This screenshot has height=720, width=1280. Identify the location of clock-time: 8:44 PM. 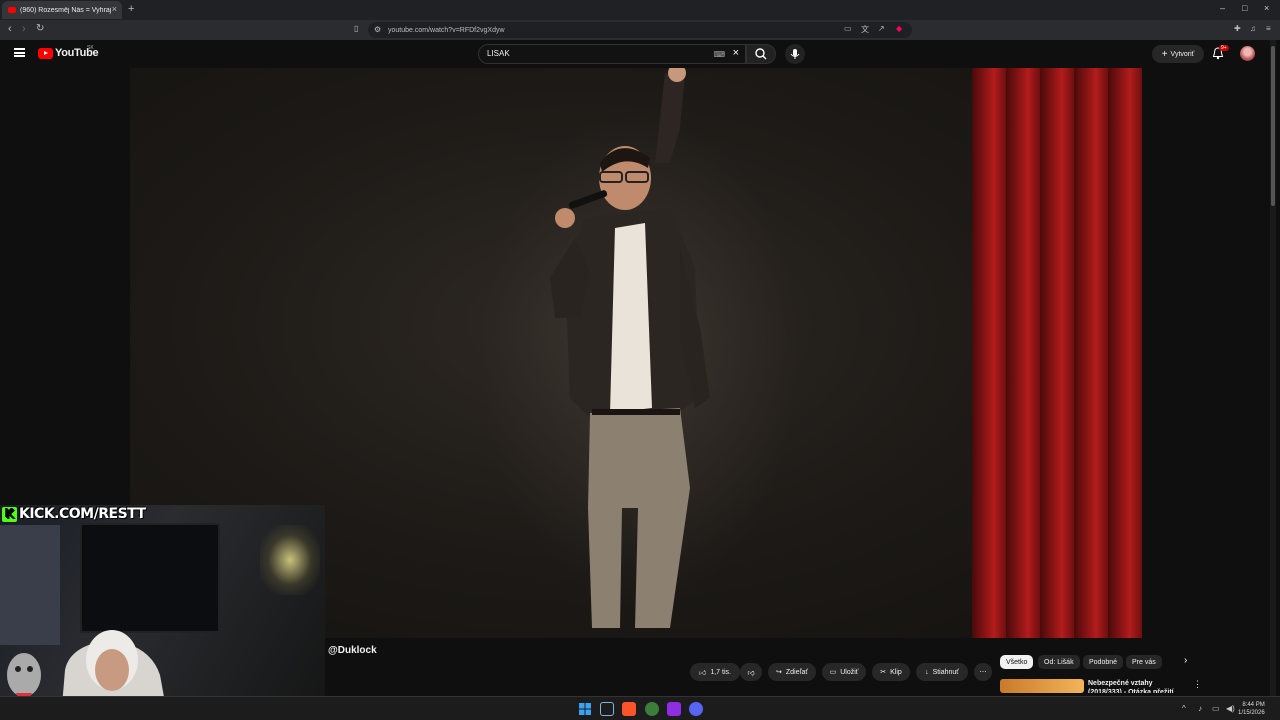
(1253, 705).